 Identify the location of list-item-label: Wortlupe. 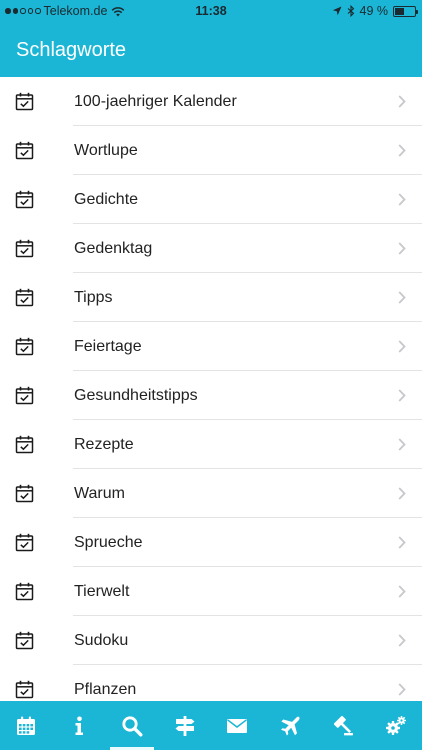
(106, 150).